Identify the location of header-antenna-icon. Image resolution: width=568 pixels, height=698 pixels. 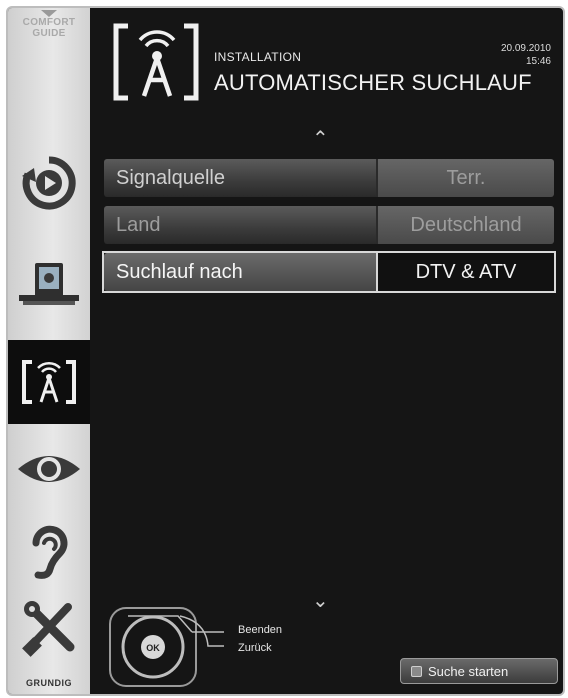
(156, 63).